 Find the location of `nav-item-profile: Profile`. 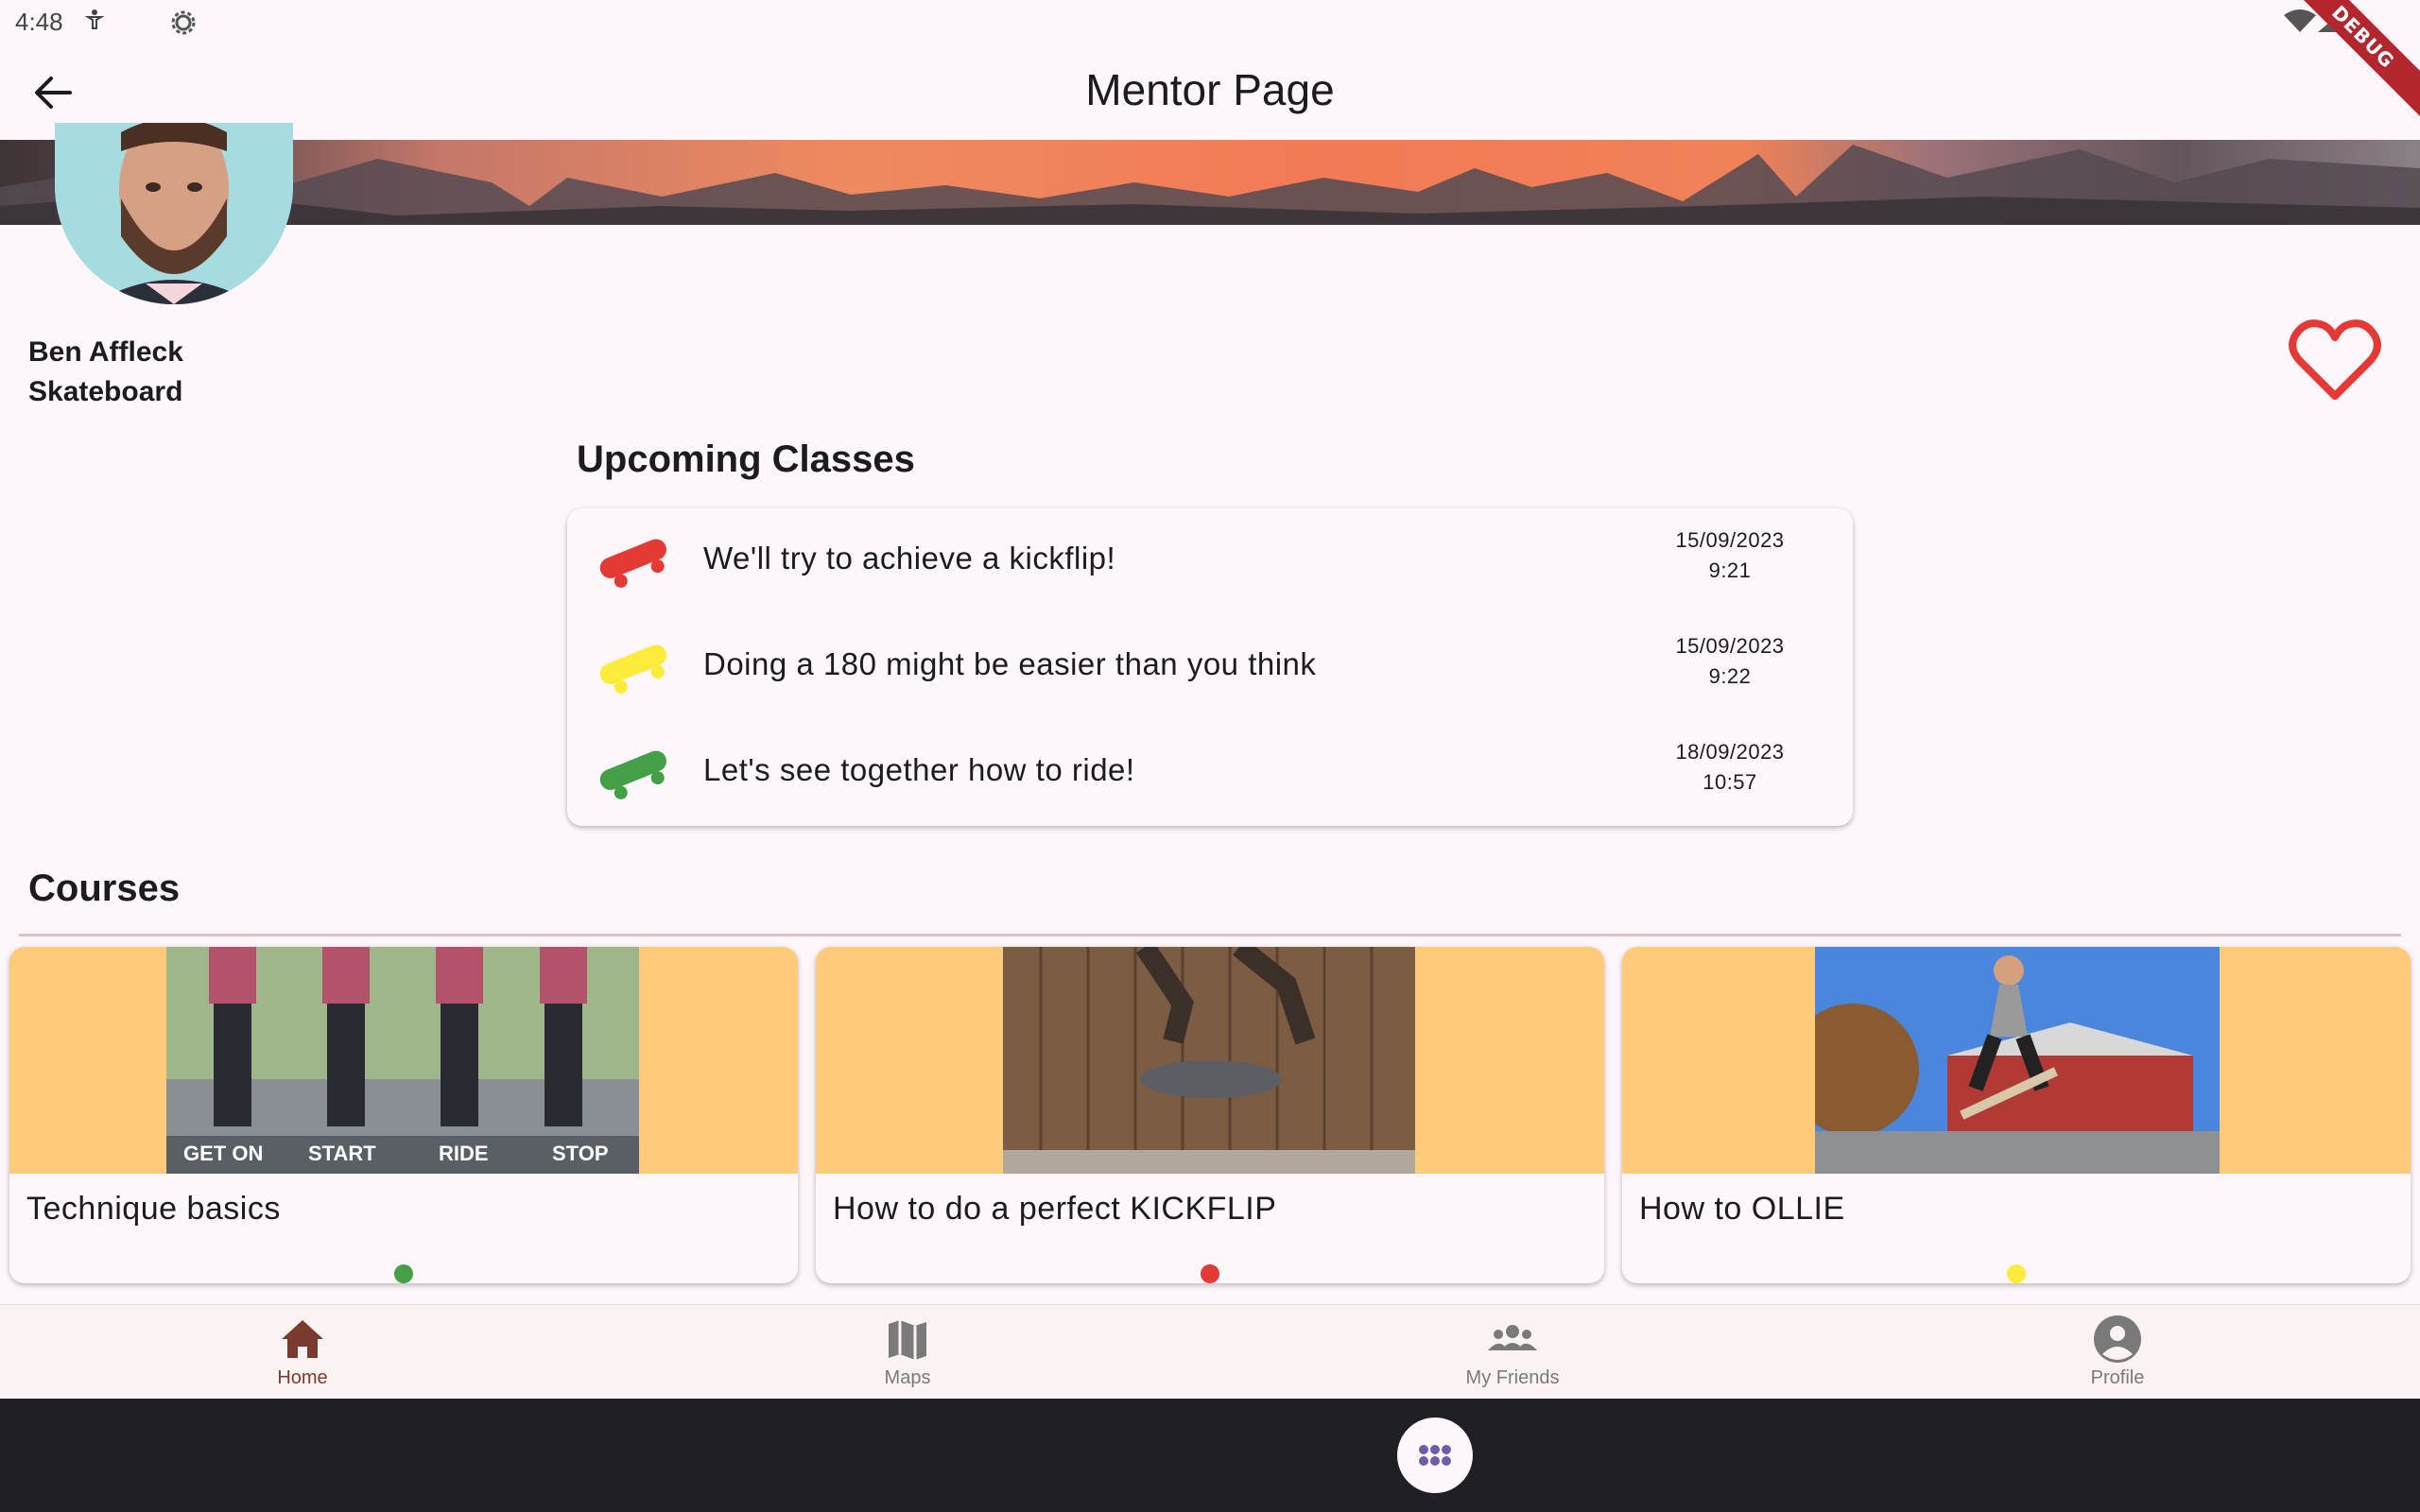

nav-item-profile: Profile is located at coordinates (2117, 1352).